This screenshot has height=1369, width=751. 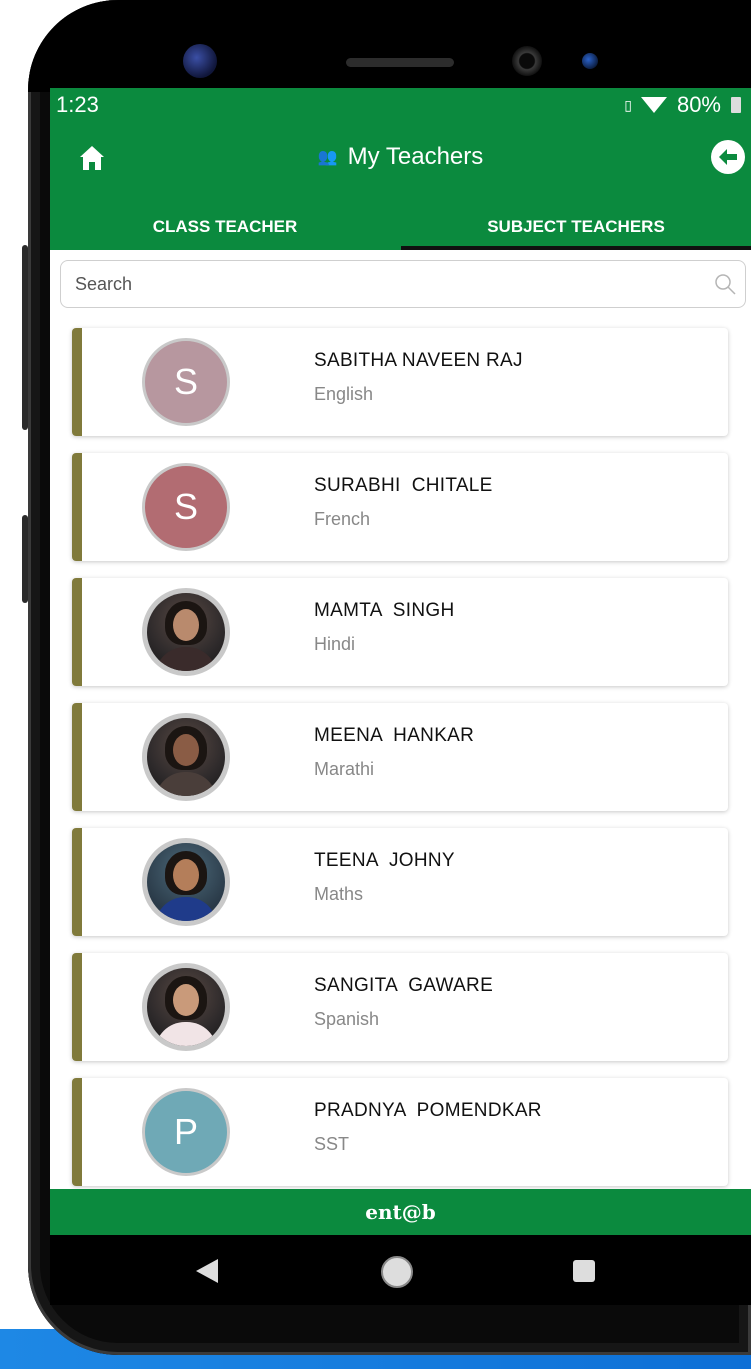 What do you see at coordinates (400, 382) in the screenshot?
I see `teacher-card: S SABITHA NAVEEN RAJ English` at bounding box center [400, 382].